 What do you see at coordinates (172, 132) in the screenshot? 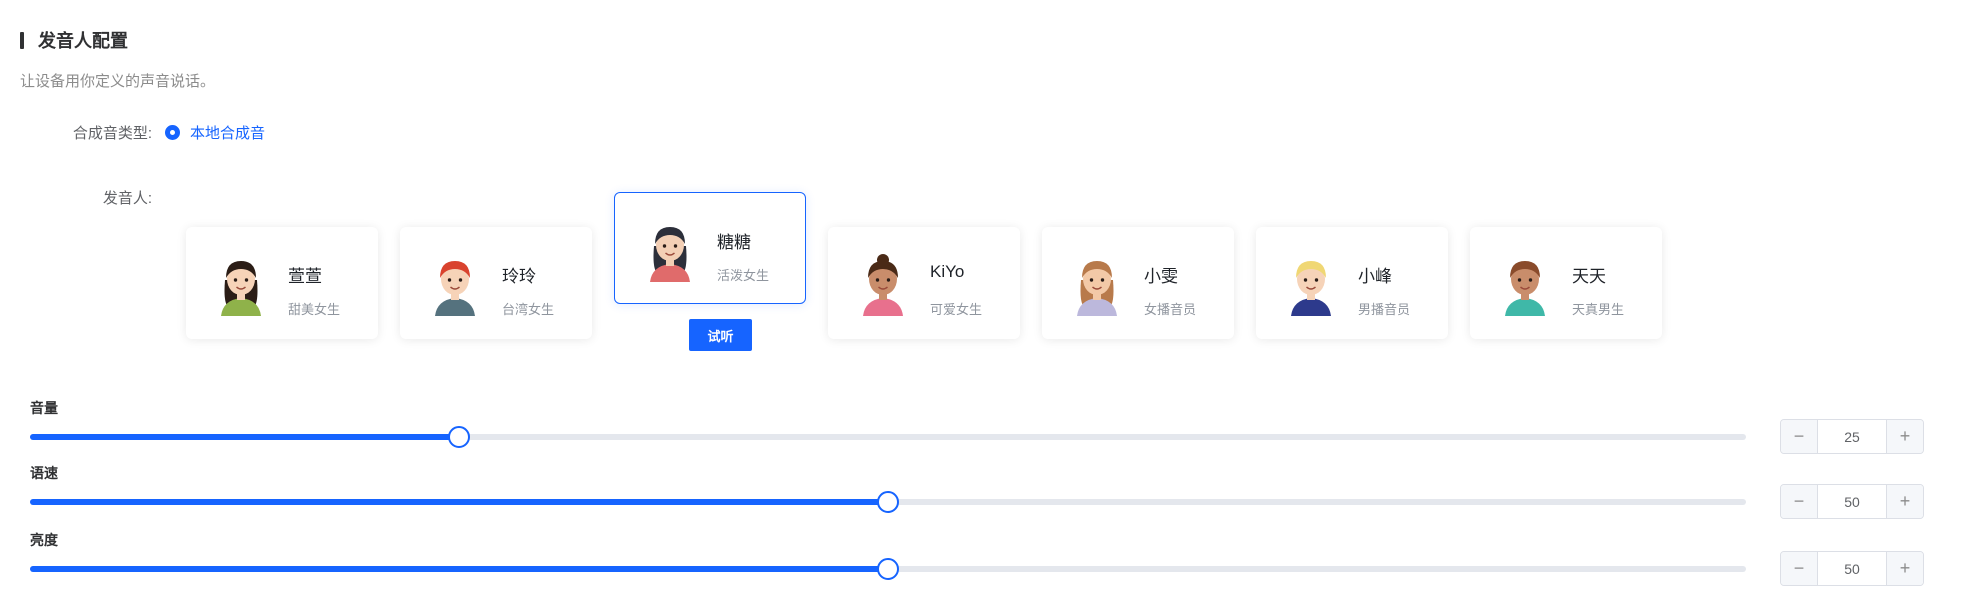
I see `radio-checked-icon` at bounding box center [172, 132].